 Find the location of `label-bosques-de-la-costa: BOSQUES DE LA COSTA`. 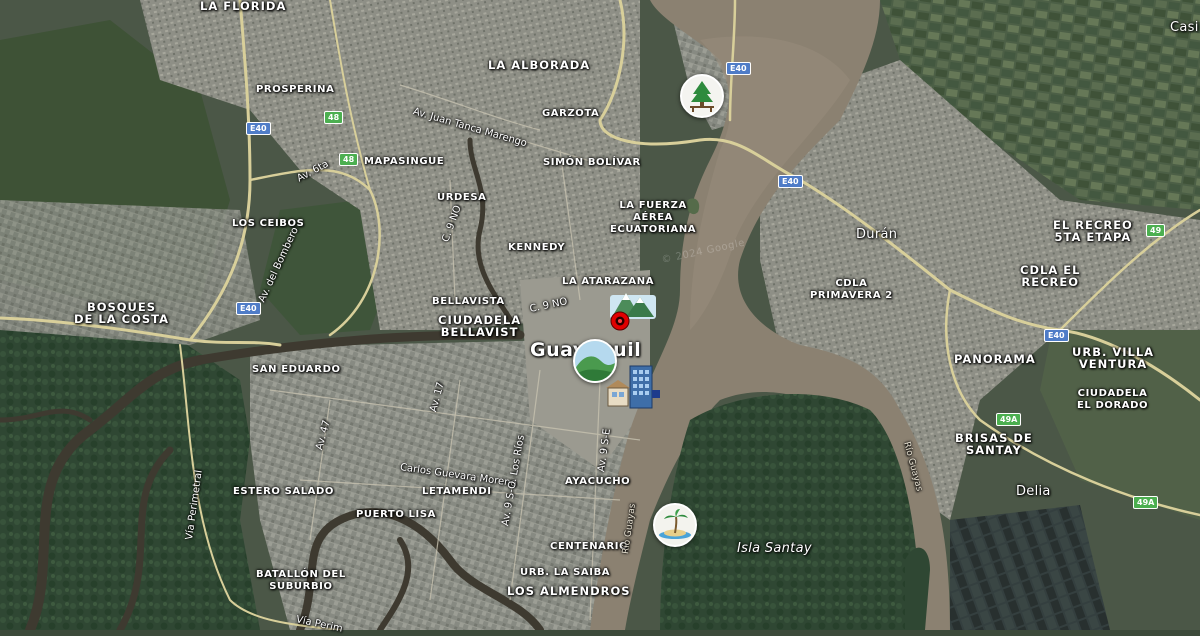

label-bosques-de-la-costa: BOSQUES DE LA COSTA is located at coordinates (121, 313).